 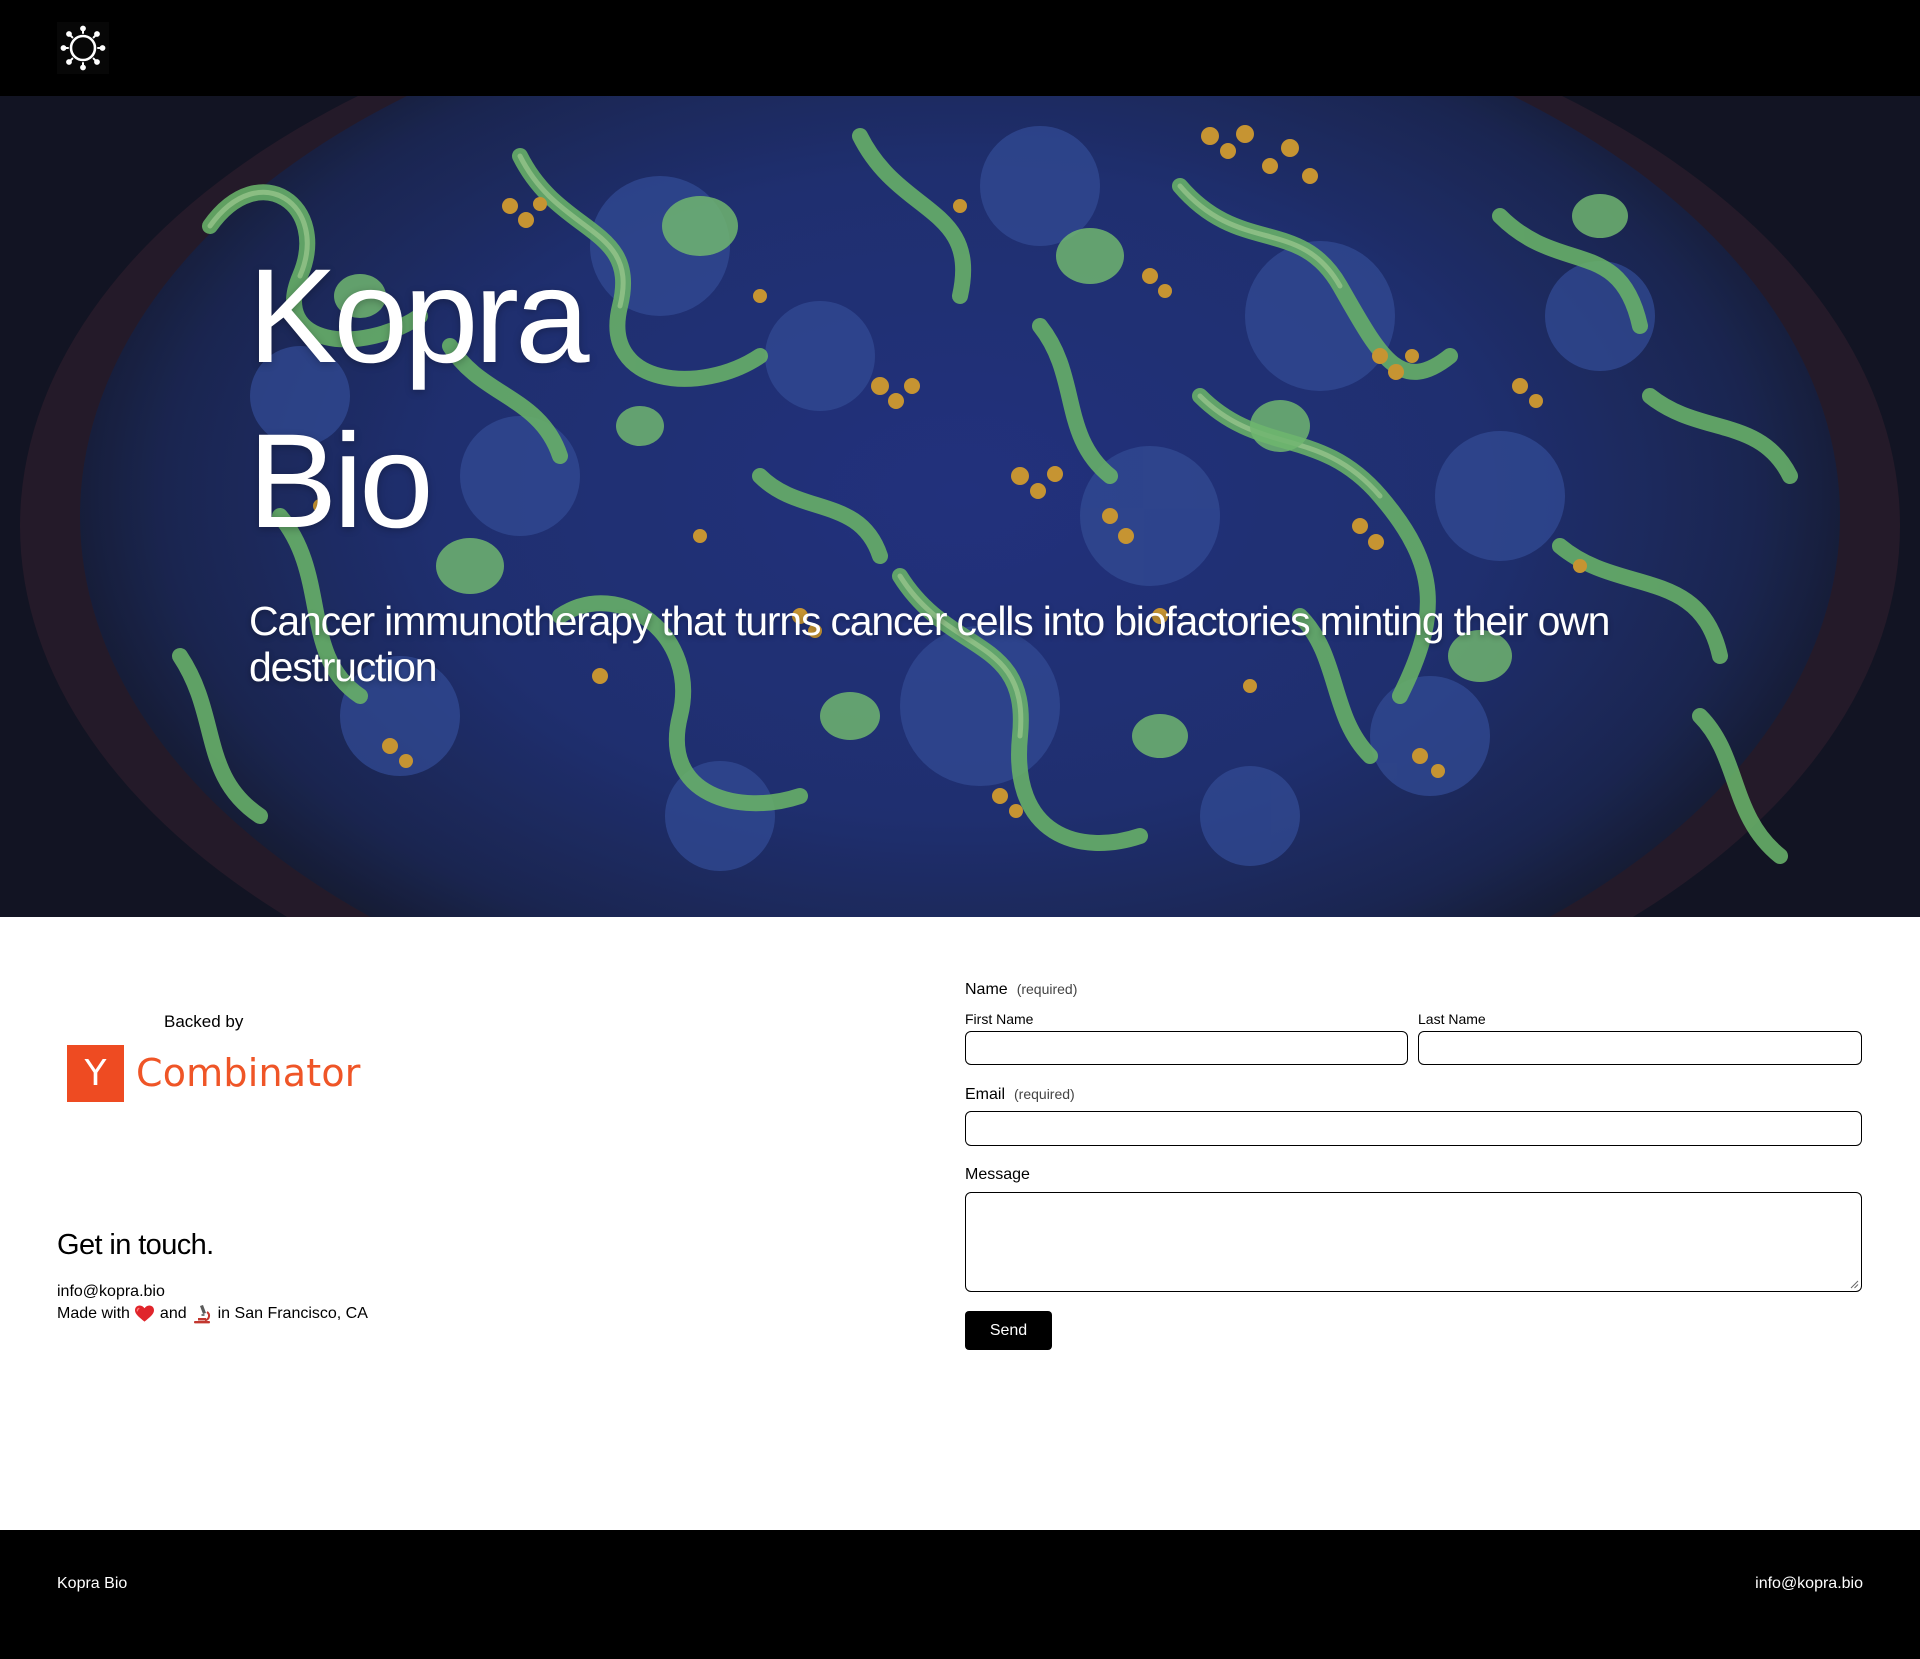 What do you see at coordinates (419, 316) in the screenshot?
I see `hero-title-line-1: Kopra` at bounding box center [419, 316].